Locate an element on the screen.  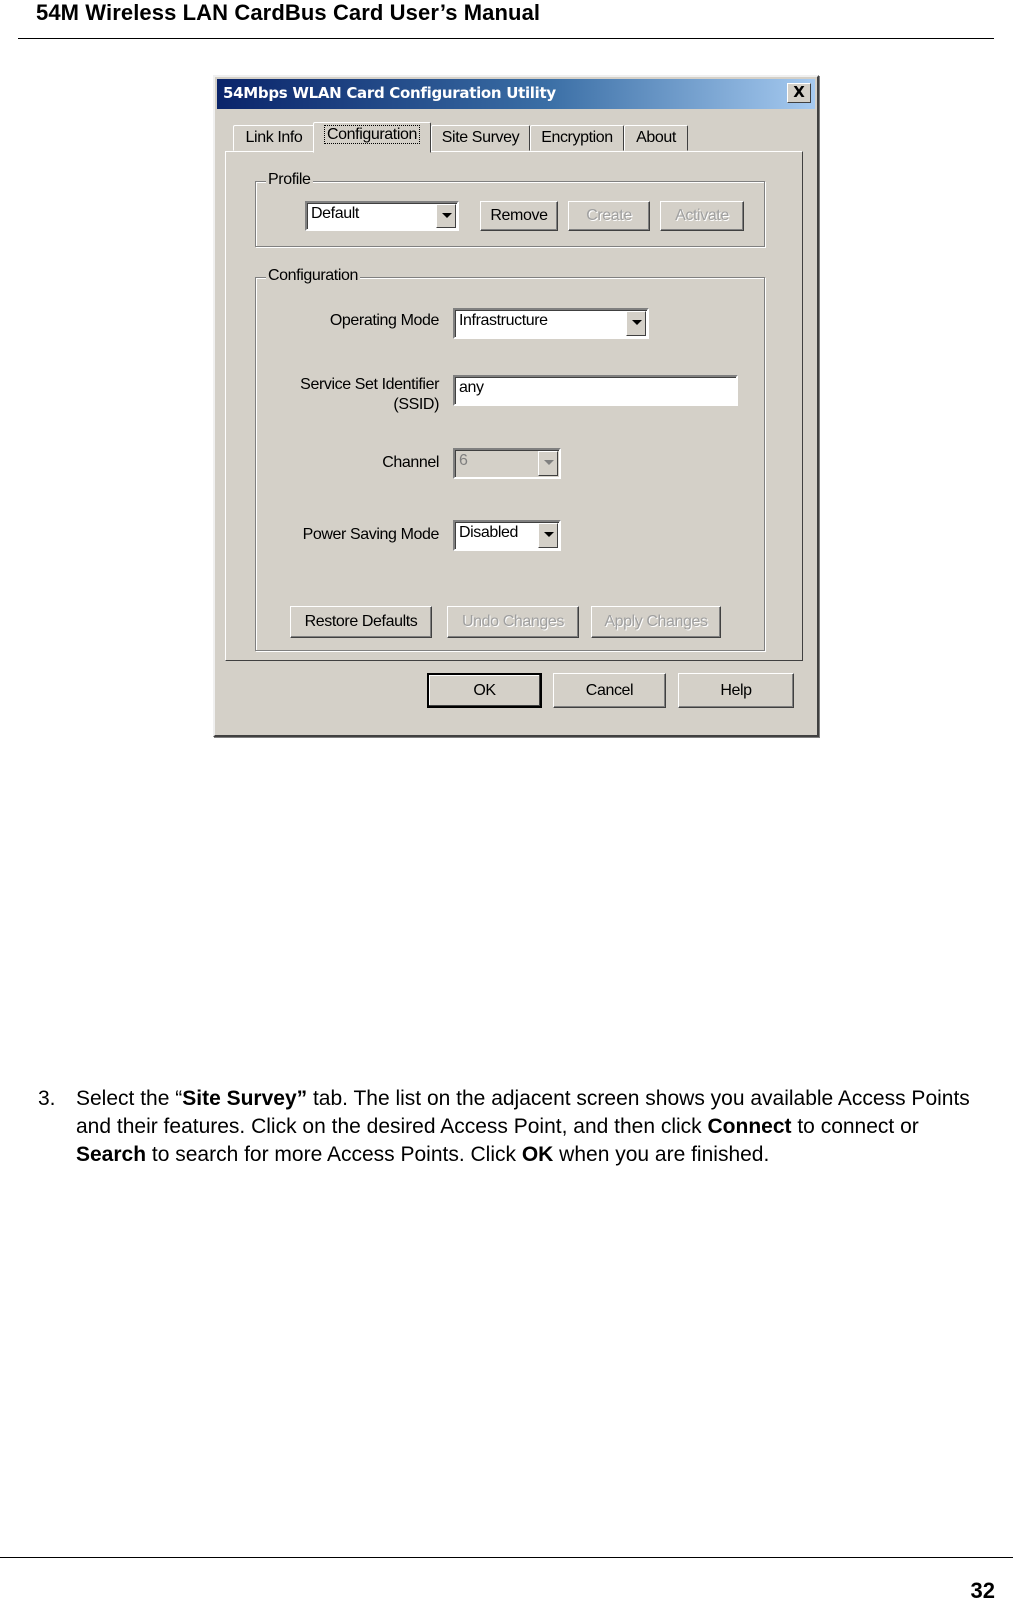
ssid-input-value: any is located at coordinates (471, 387).